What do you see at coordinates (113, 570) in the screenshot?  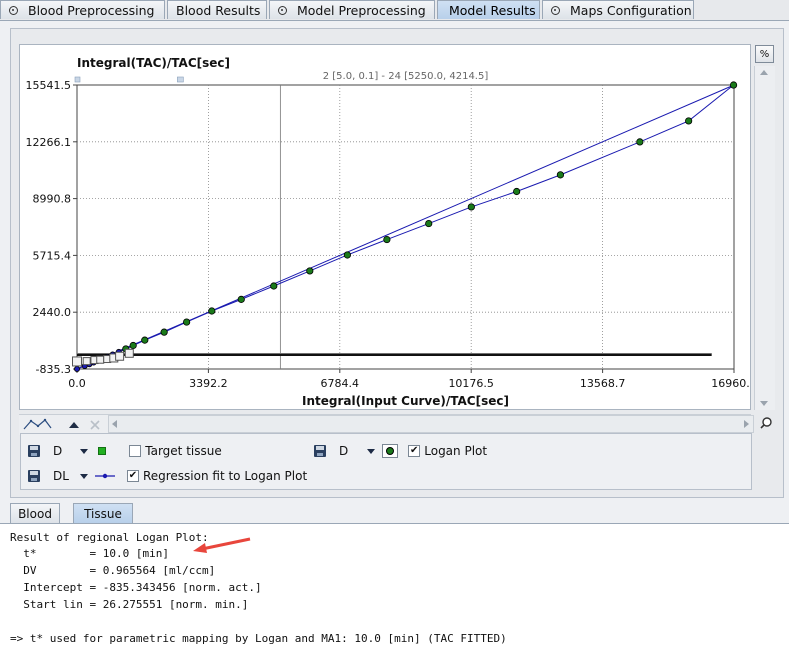 I see `console-line: DV = 0.965564 [ml/ccm]` at bounding box center [113, 570].